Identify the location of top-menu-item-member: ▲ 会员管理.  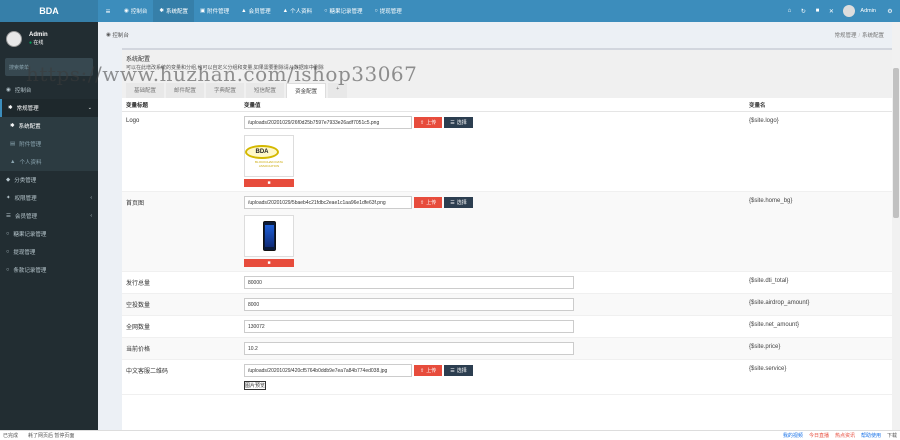
(255, 11).